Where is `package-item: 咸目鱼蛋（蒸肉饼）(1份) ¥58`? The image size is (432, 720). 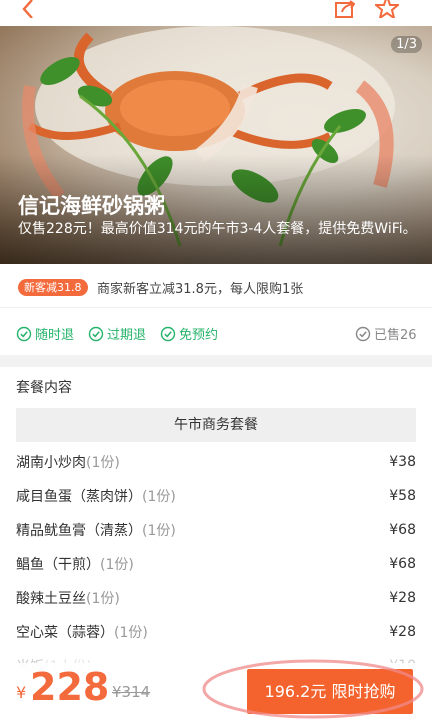 package-item: 咸目鱼蛋（蒸肉饼）(1份) ¥58 is located at coordinates (216, 496).